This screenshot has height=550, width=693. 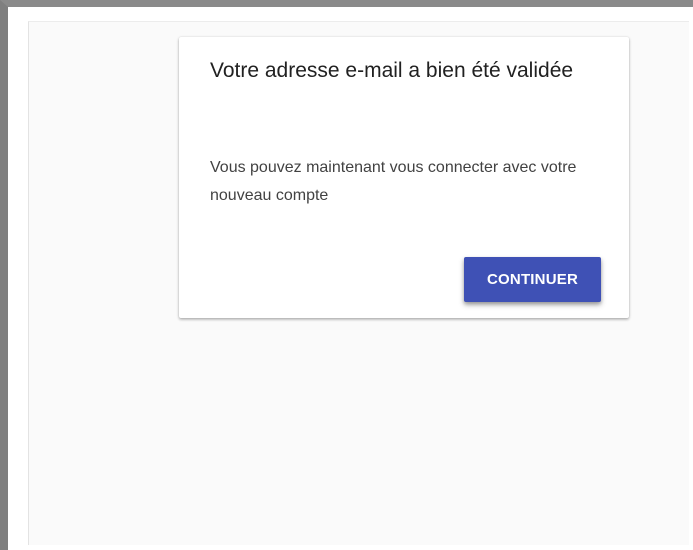 What do you see at coordinates (532, 279) in the screenshot?
I see `continue-button: CONTINUER` at bounding box center [532, 279].